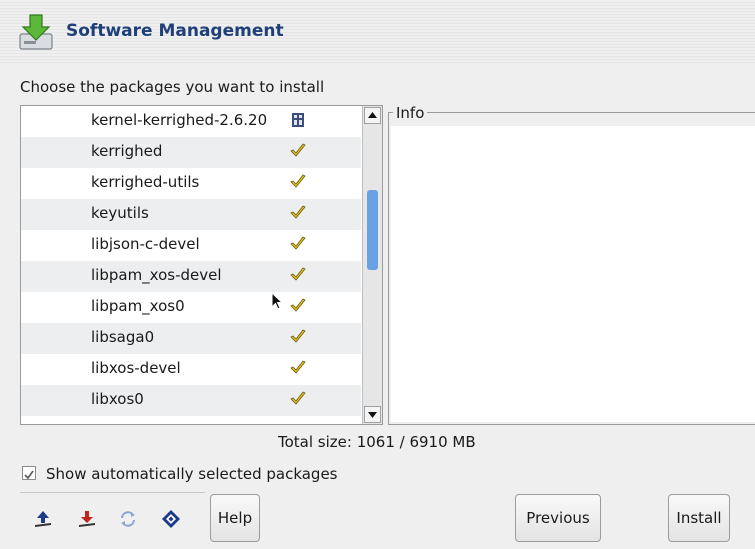 Image resolution: width=755 pixels, height=549 pixels. Describe the element at coordinates (145, 244) in the screenshot. I see `package-name: libjson-c-devel` at that location.